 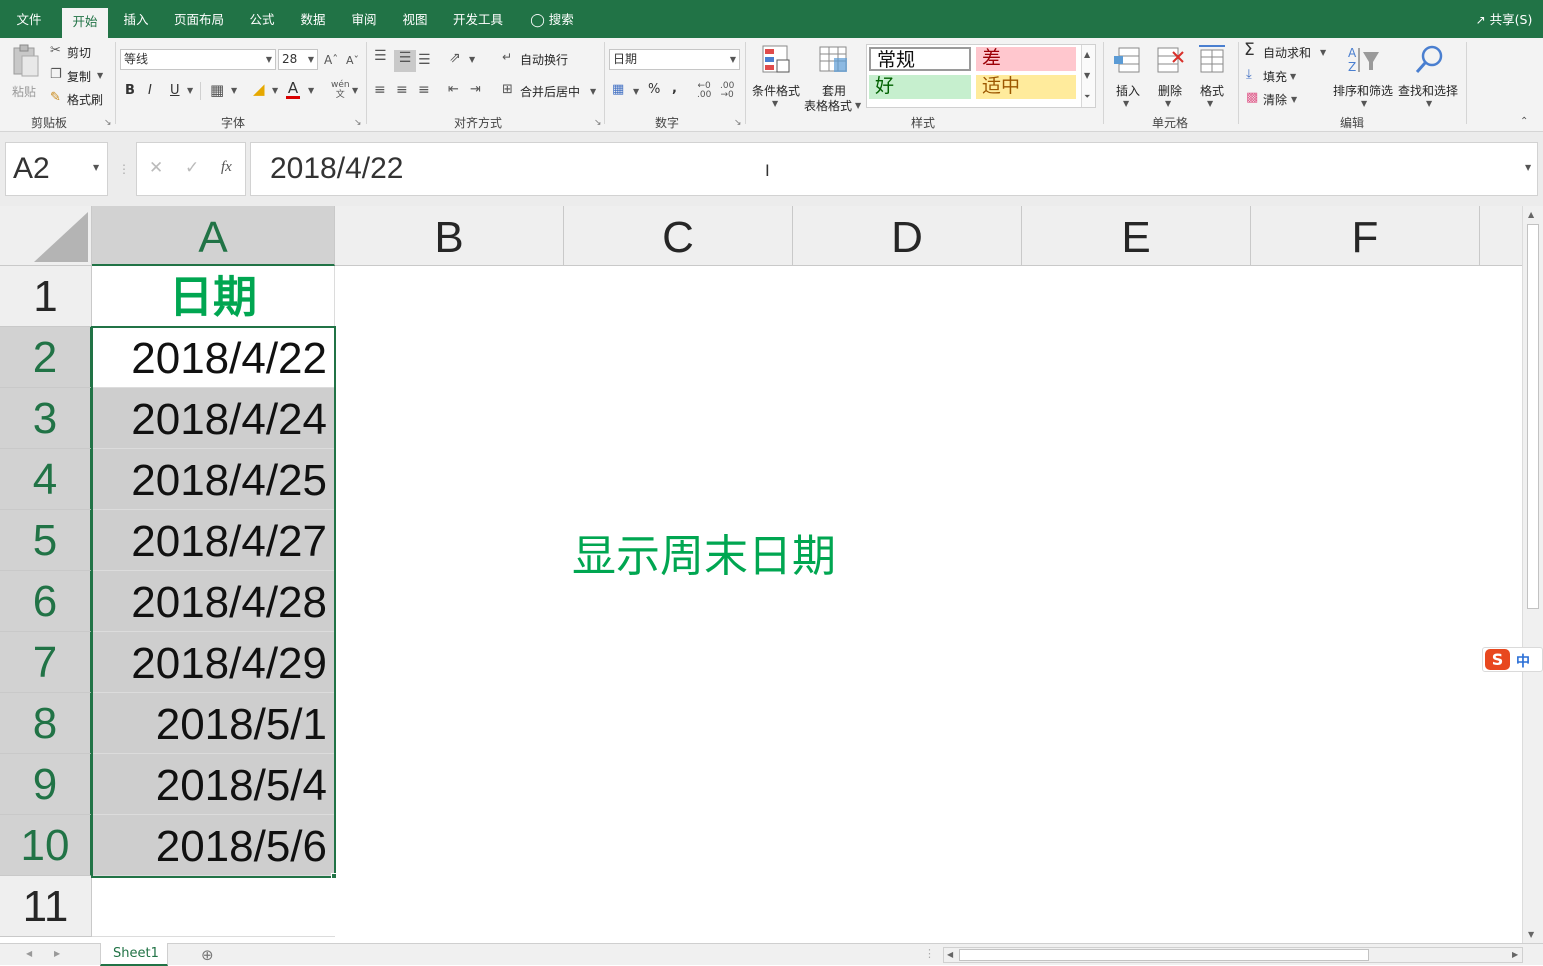 What do you see at coordinates (136, 19) in the screenshot?
I see `tab-insert: 插入` at bounding box center [136, 19].